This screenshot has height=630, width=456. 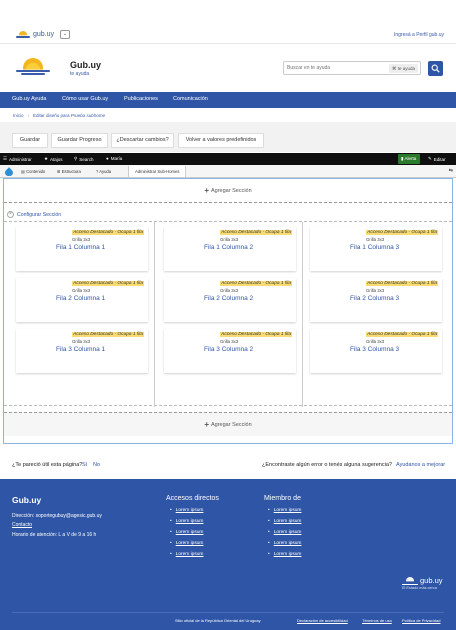 I want to click on footer-accessibility-link: Declaración de accesibilidad, so click(x=322, y=620).